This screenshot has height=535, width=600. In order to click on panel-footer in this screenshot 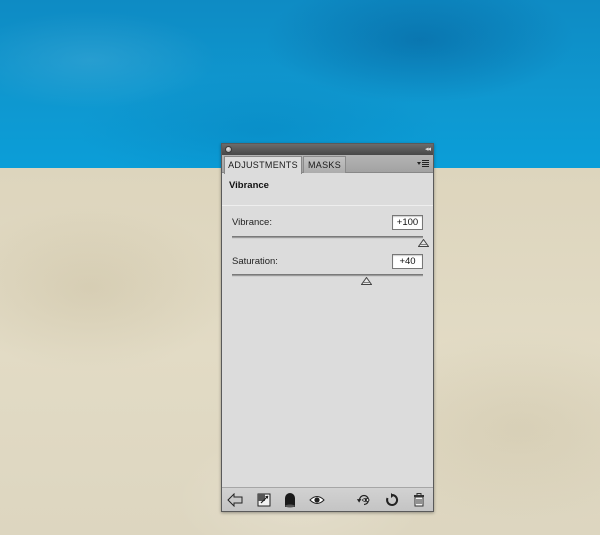, I will do `click(327, 499)`.